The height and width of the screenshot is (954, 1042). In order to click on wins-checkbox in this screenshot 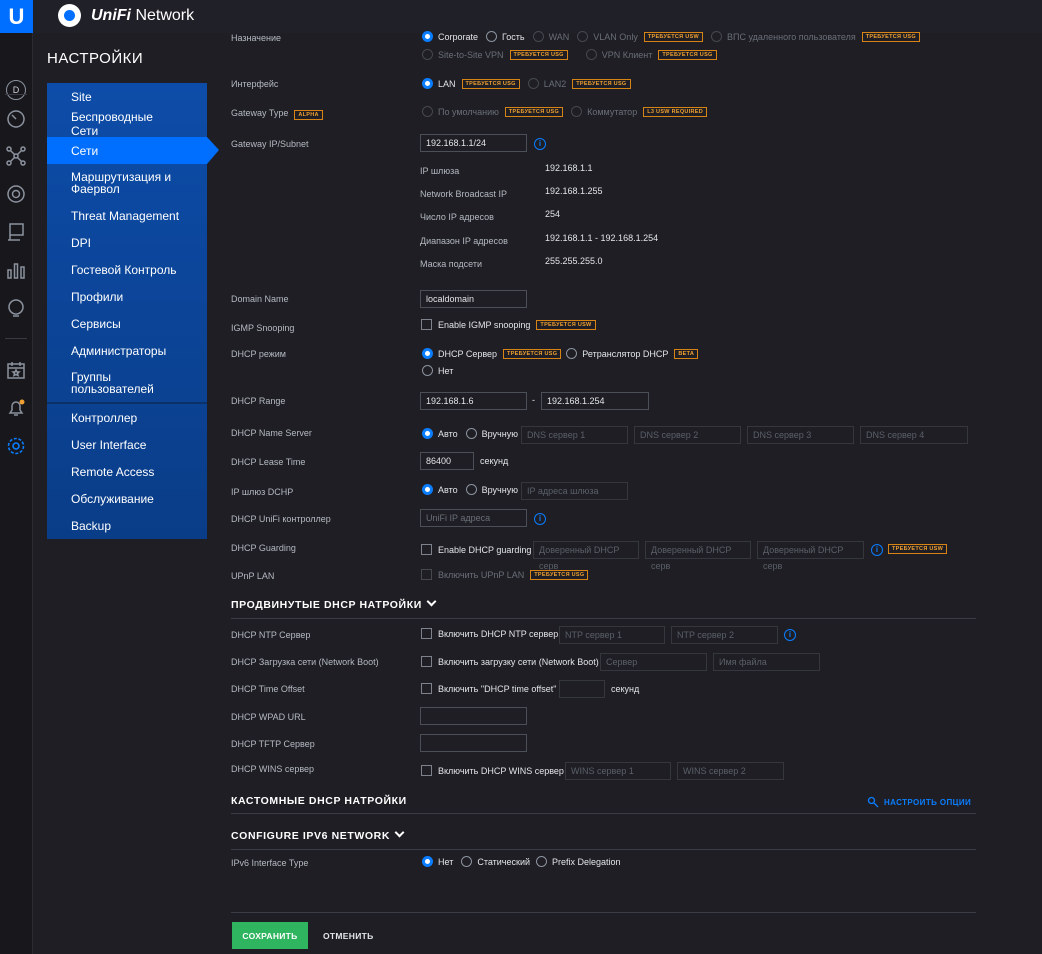, I will do `click(426, 770)`.